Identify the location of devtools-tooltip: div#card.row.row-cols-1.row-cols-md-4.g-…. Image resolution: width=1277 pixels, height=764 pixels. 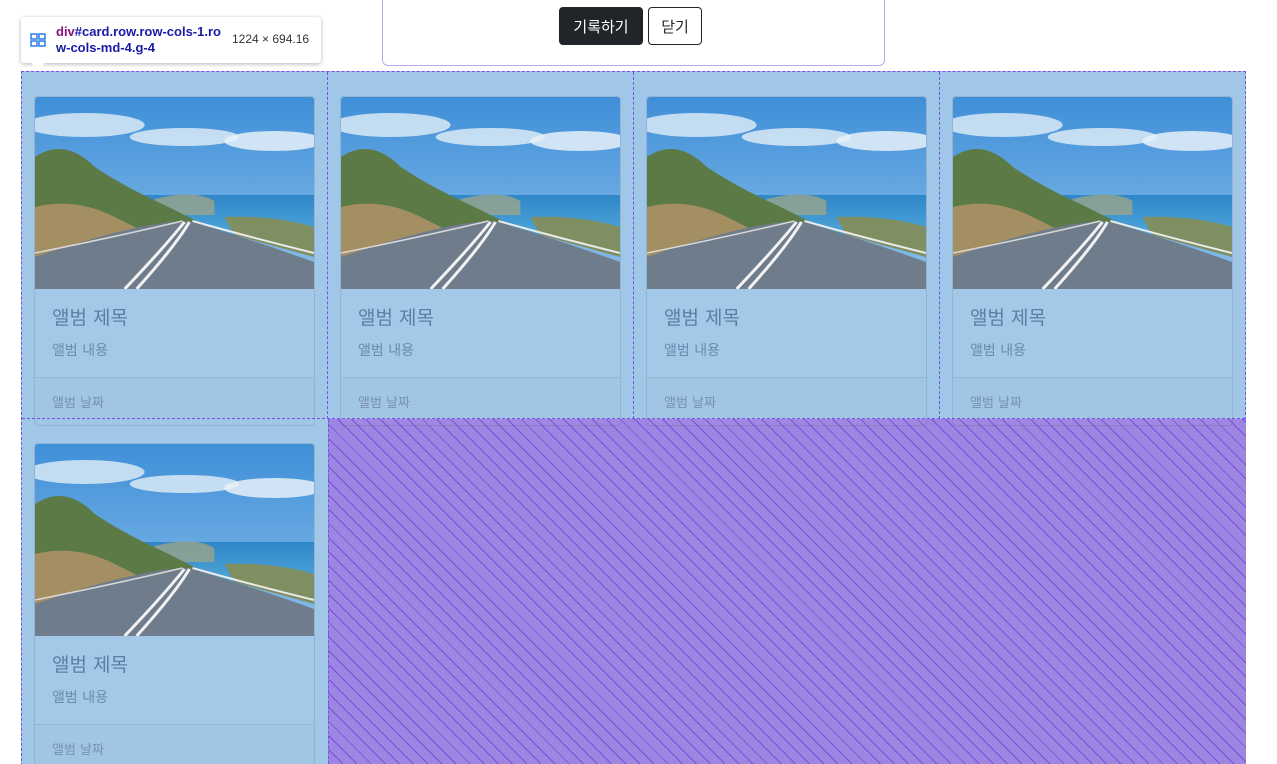
(171, 43).